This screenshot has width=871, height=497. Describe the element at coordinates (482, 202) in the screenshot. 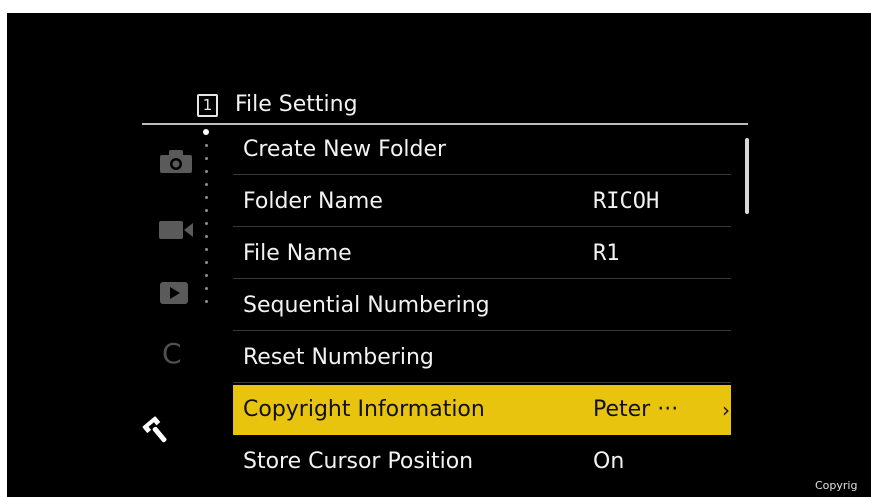

I see `menu-item-folder-name: Folder Name RICOH` at that location.